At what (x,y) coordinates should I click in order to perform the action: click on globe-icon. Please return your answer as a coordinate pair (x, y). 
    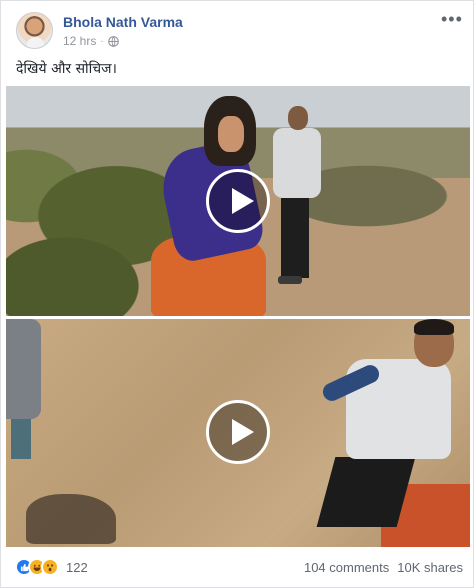
    Looking at the image, I should click on (113, 41).